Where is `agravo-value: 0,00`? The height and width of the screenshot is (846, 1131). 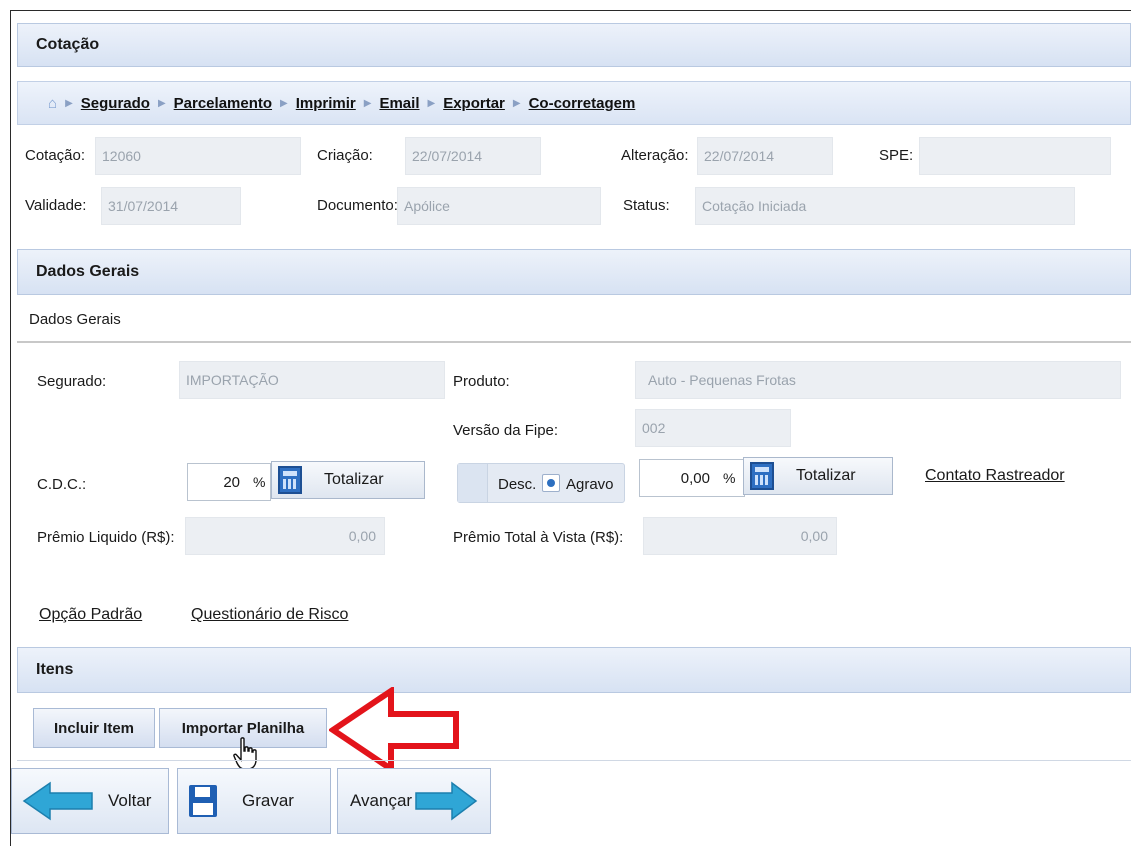 agravo-value: 0,00 is located at coordinates (695, 478).